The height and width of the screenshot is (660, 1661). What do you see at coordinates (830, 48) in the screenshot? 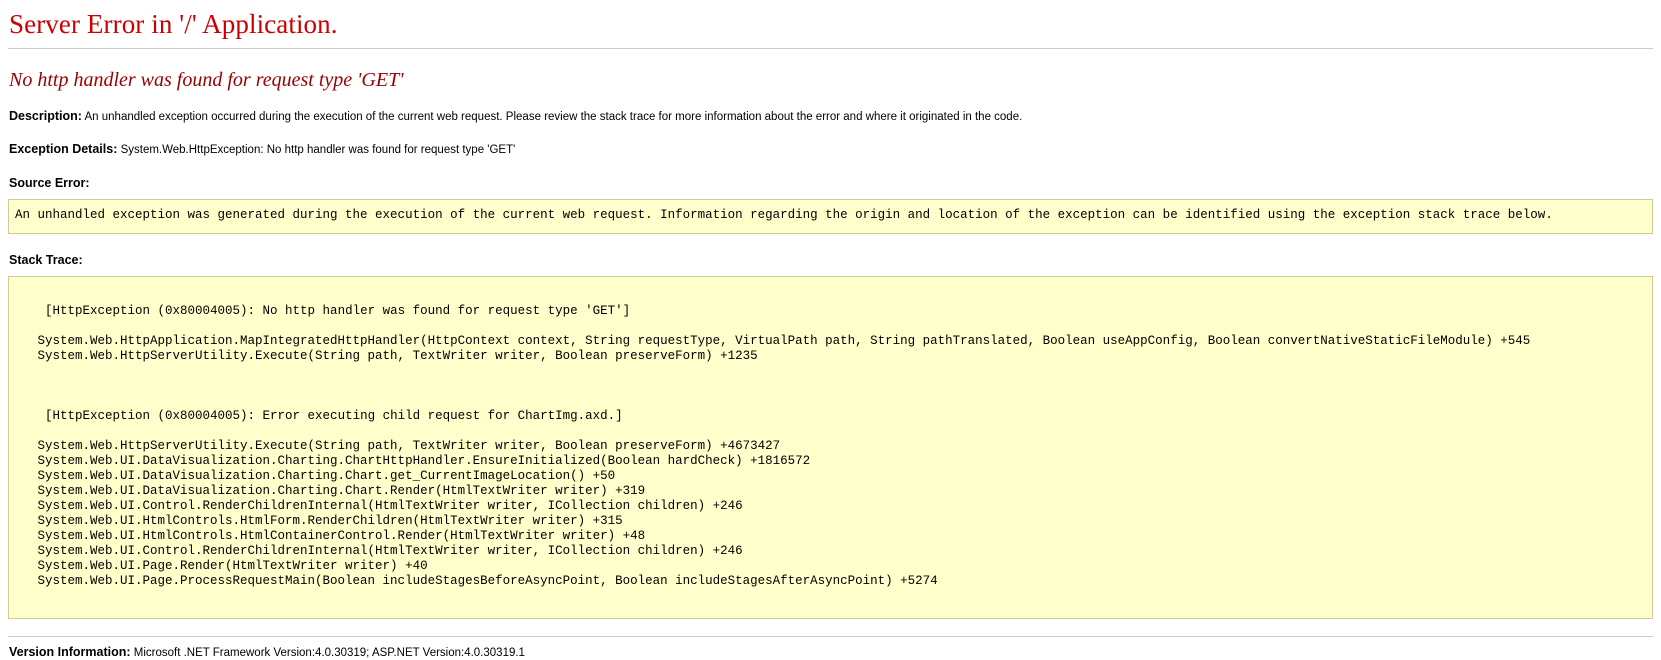
I see `title-divider` at bounding box center [830, 48].